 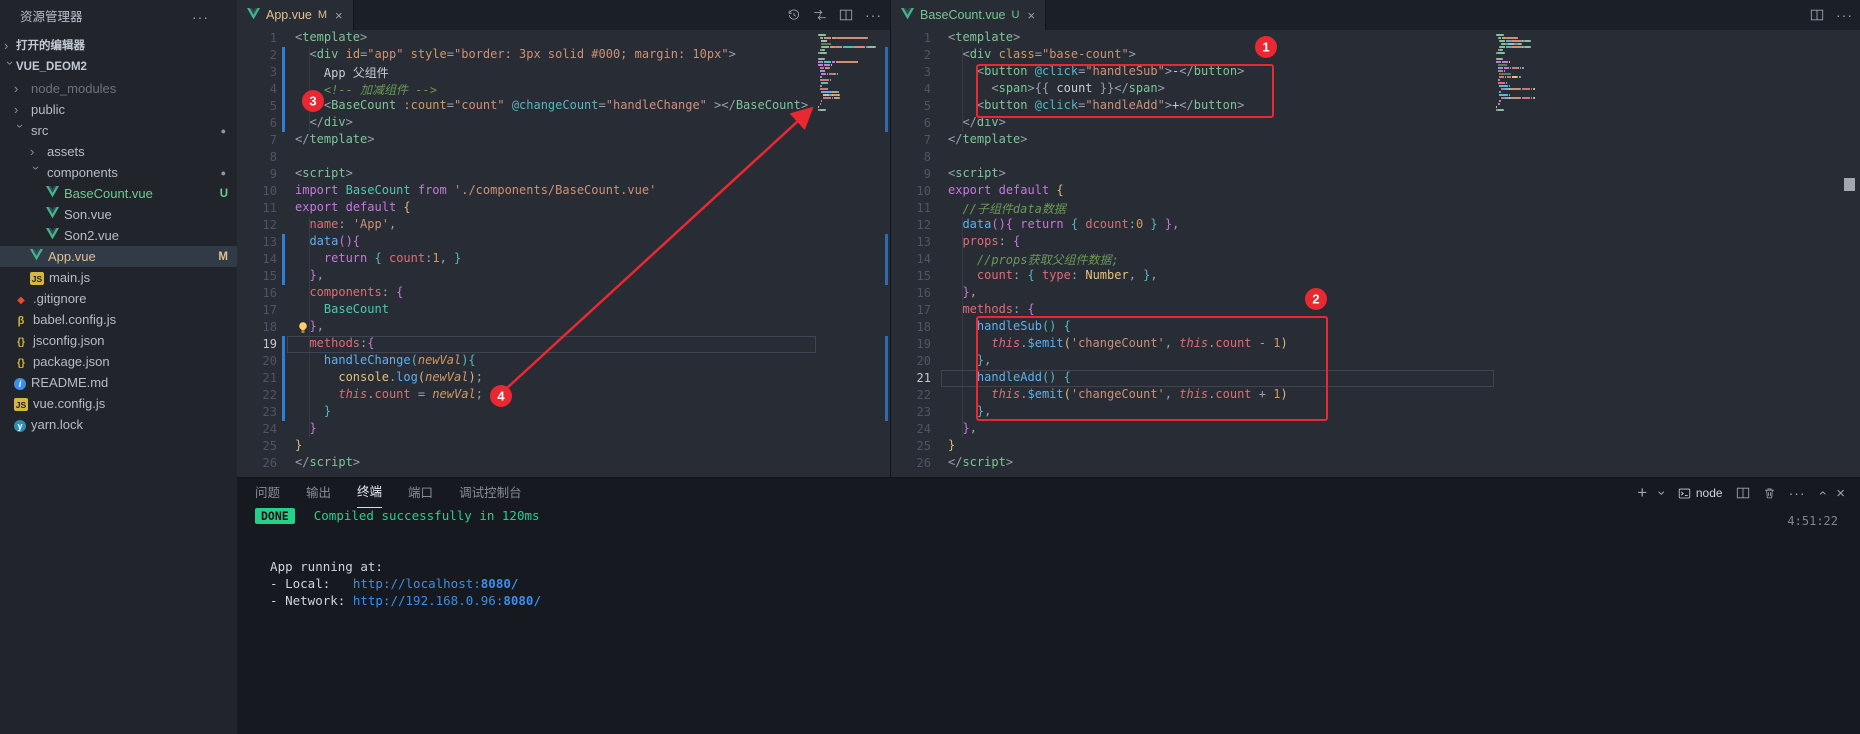 What do you see at coordinates (976, 123) in the screenshot?
I see `right-code-line-6: </div>` at bounding box center [976, 123].